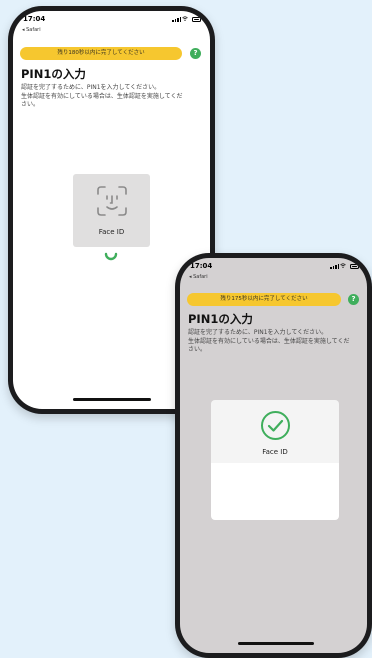 This screenshot has height=658, width=372. Describe the element at coordinates (111, 256) in the screenshot. I see `spinner-icon` at that location.